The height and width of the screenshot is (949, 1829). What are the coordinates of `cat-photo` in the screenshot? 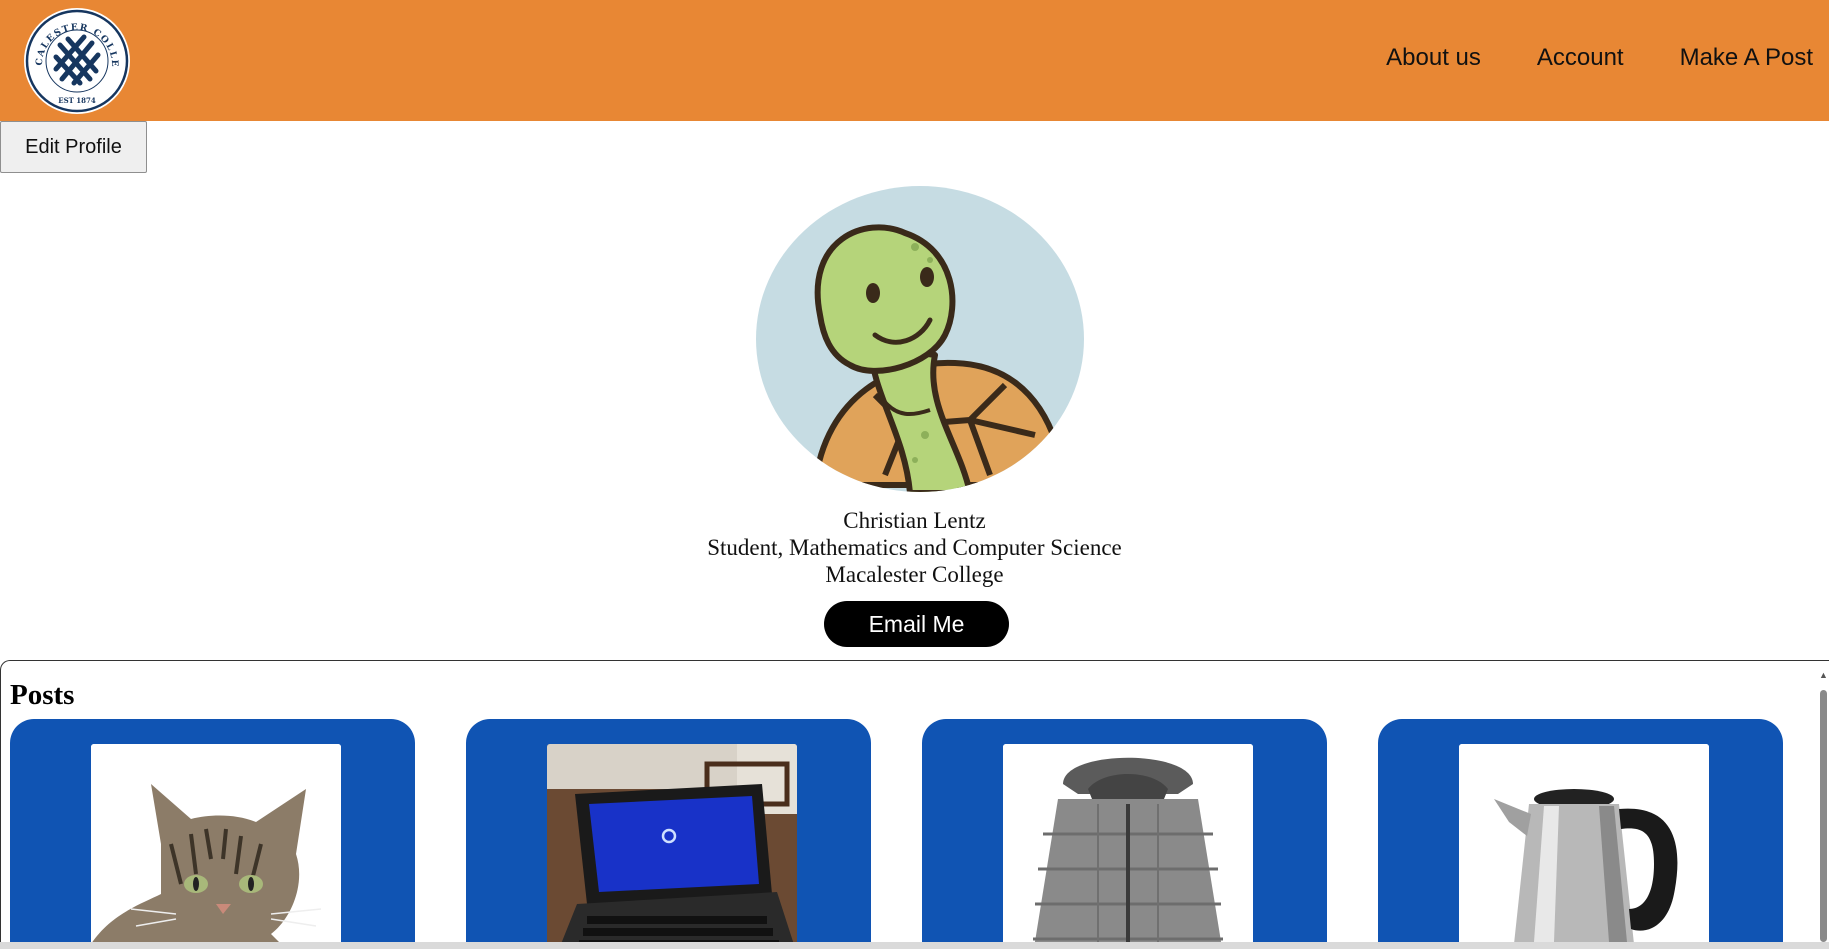 It's located at (216, 846).